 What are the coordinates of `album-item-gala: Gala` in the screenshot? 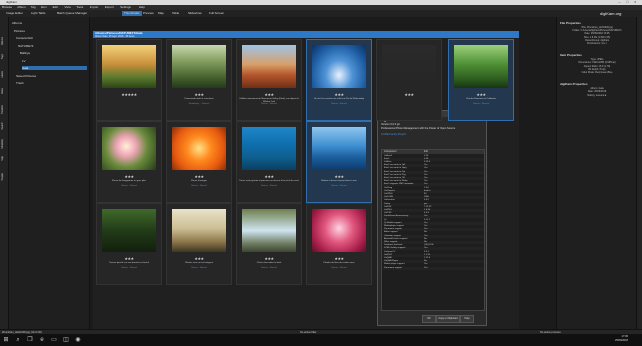 It's located at (54, 68).